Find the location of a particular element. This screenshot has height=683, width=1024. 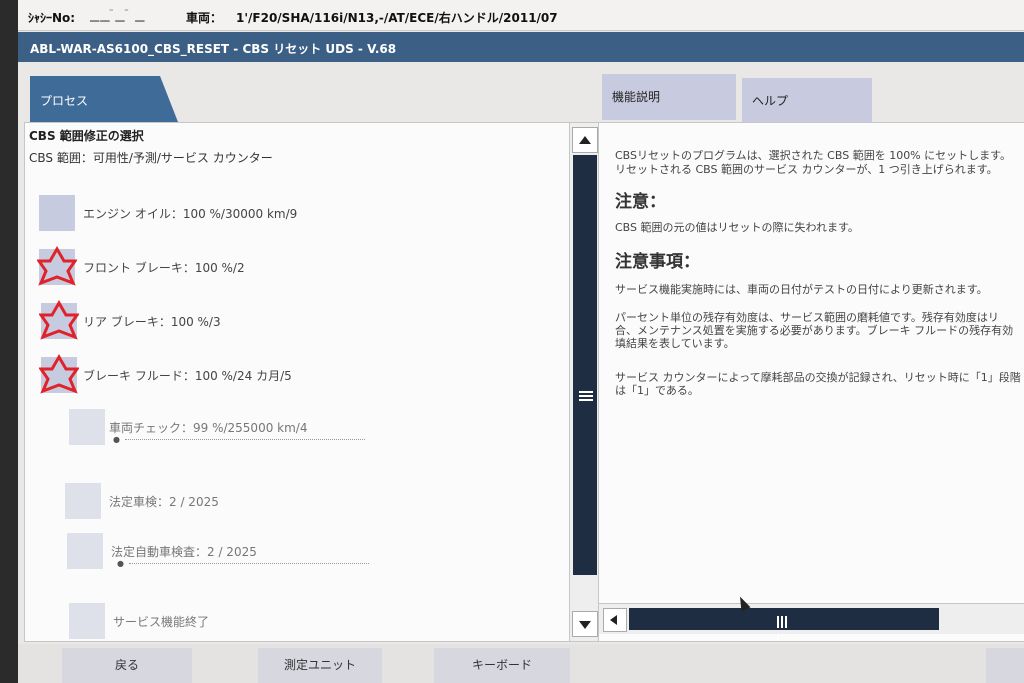

tab-function-description: 機能説明 is located at coordinates (669, 97).